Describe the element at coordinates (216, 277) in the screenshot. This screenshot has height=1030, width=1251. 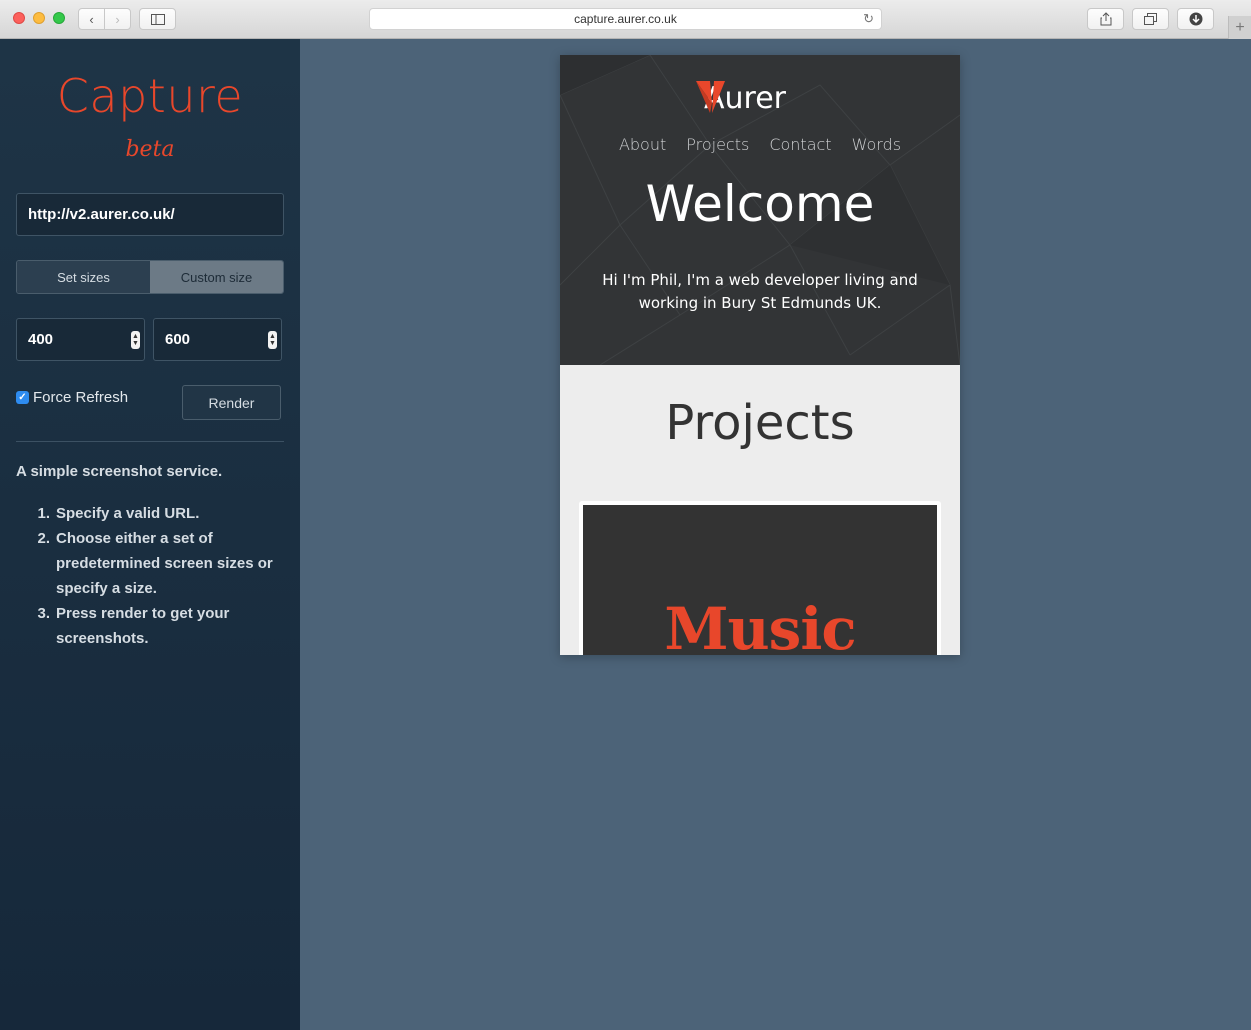
I see `tab-custom-size: Custom size` at that location.